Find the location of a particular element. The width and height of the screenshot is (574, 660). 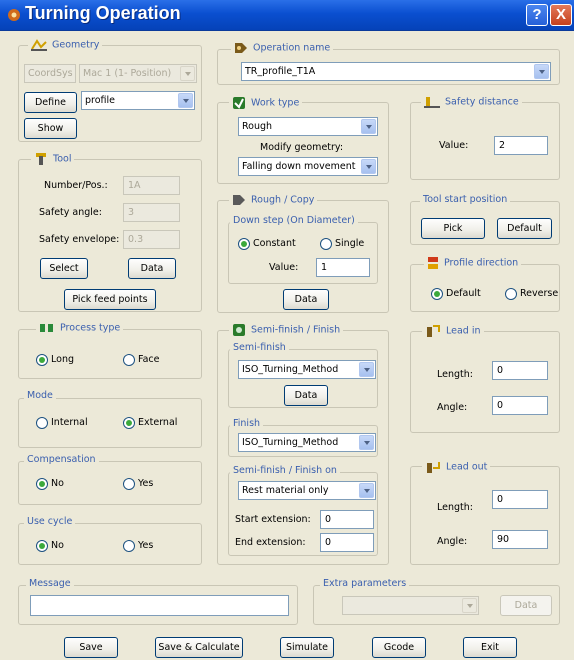

title-bar: Turning Operation ? X is located at coordinates (287, 15).